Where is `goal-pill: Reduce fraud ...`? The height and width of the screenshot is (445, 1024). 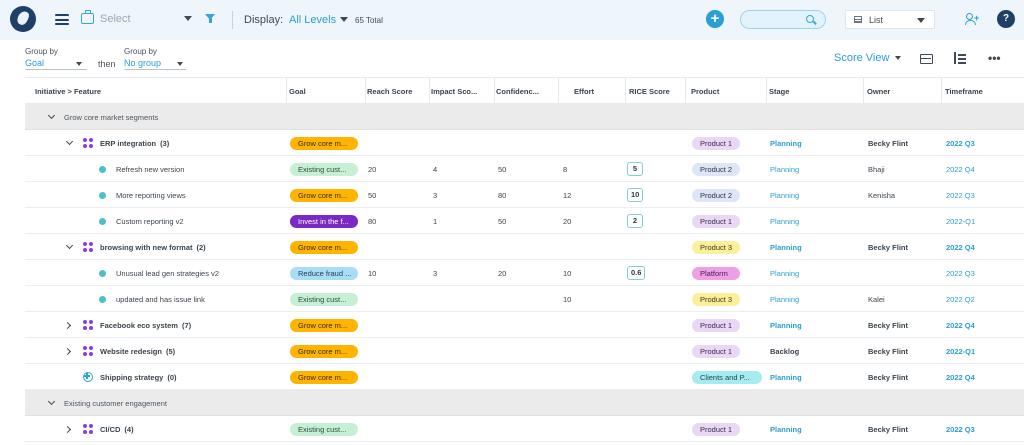 goal-pill: Reduce fraud ... is located at coordinates (324, 273).